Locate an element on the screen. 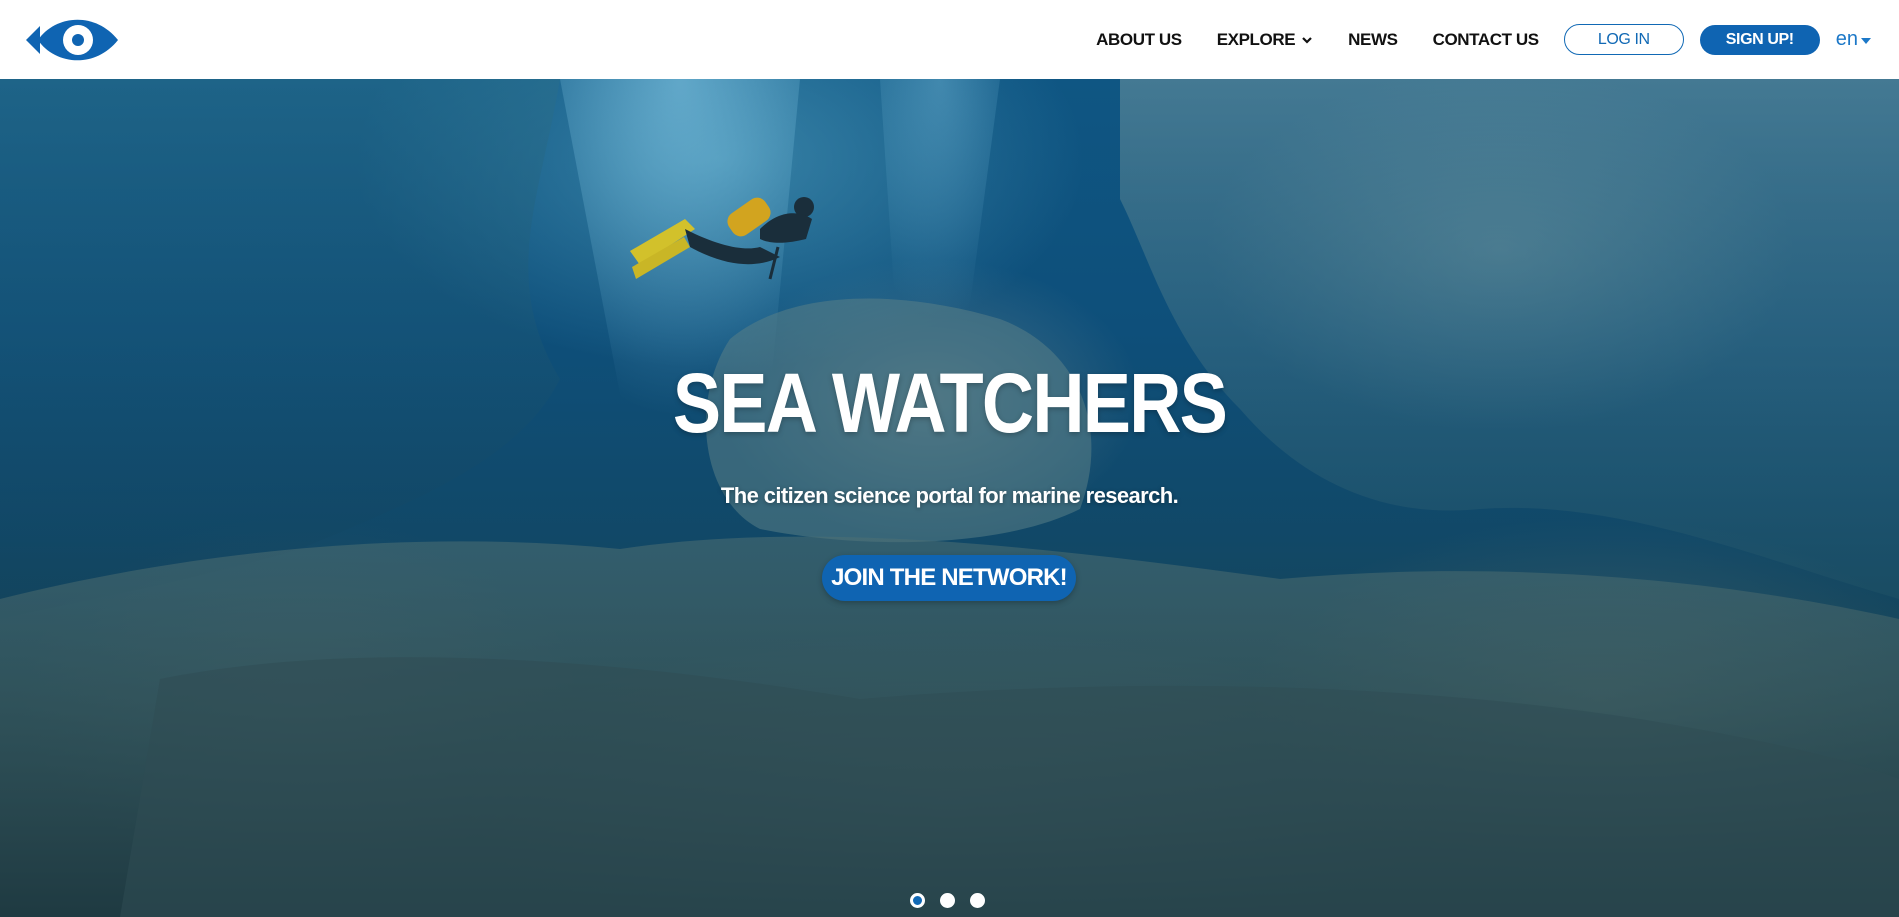 The width and height of the screenshot is (1899, 917). logo-tail-shape is located at coordinates (33, 40).